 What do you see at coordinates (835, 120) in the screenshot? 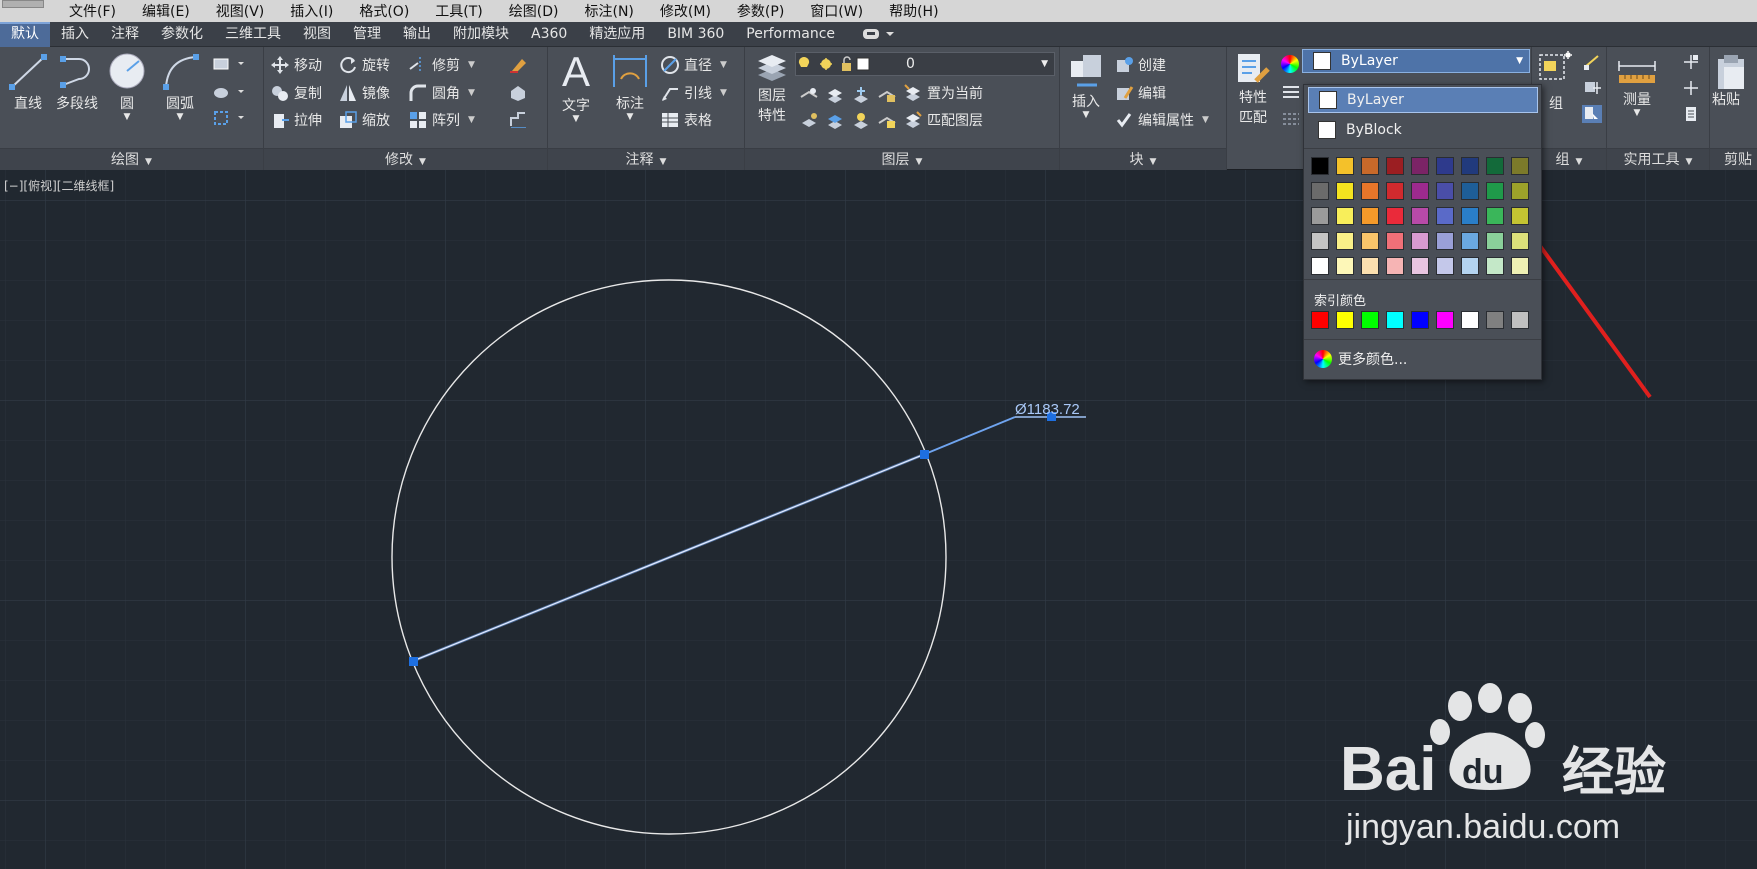
I see `layer-walk-icon` at bounding box center [835, 120].